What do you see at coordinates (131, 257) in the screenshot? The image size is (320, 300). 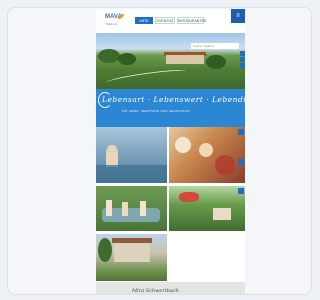 I see `tile-castle` at bounding box center [131, 257].